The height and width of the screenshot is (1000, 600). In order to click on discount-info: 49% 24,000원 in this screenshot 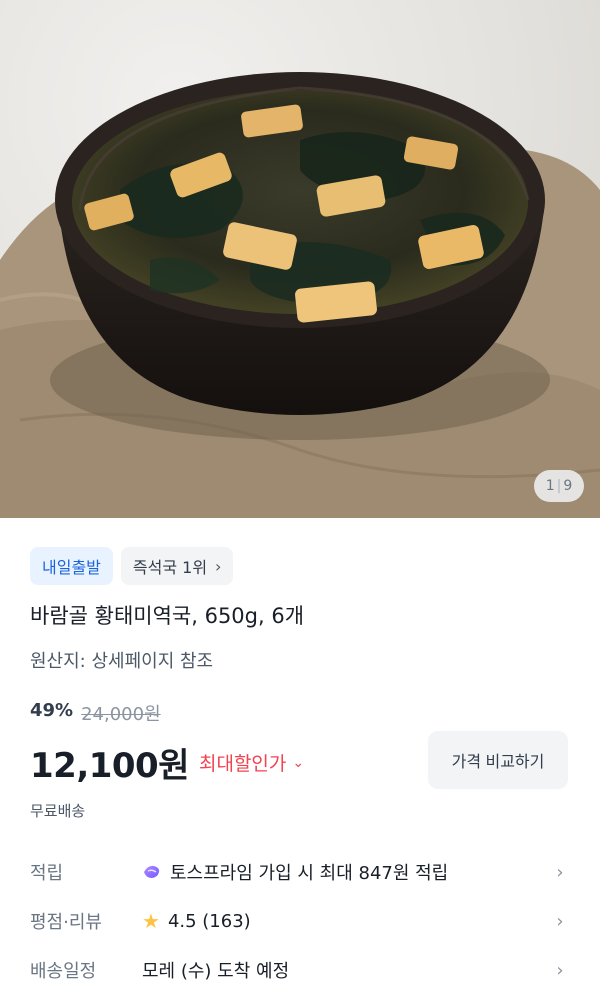, I will do `click(95, 713)`.